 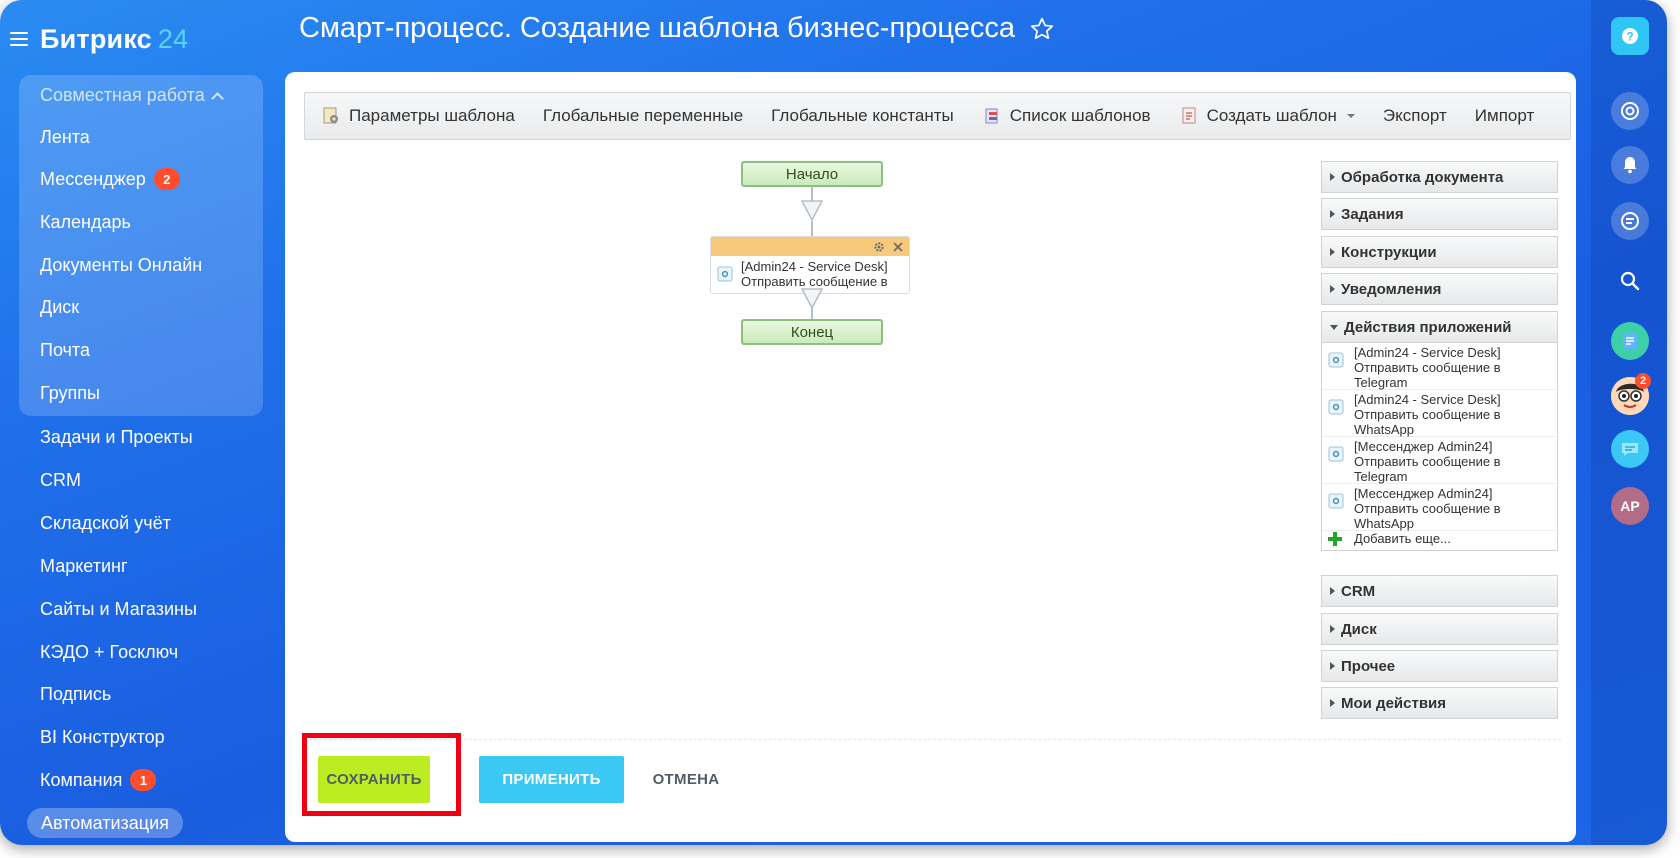 What do you see at coordinates (1439, 289) in the screenshot?
I see `tree-section-notifications: Уведомления` at bounding box center [1439, 289].